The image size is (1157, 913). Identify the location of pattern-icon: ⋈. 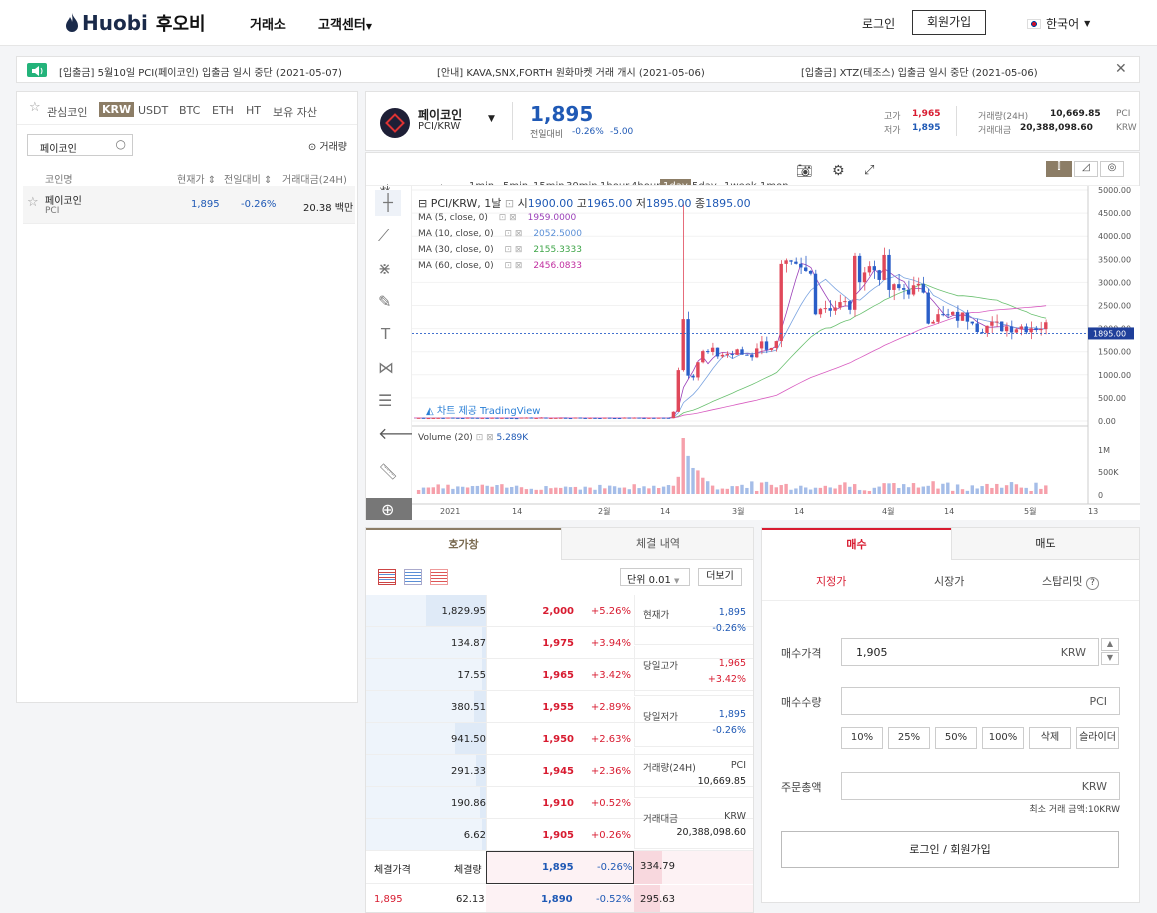
(386, 367).